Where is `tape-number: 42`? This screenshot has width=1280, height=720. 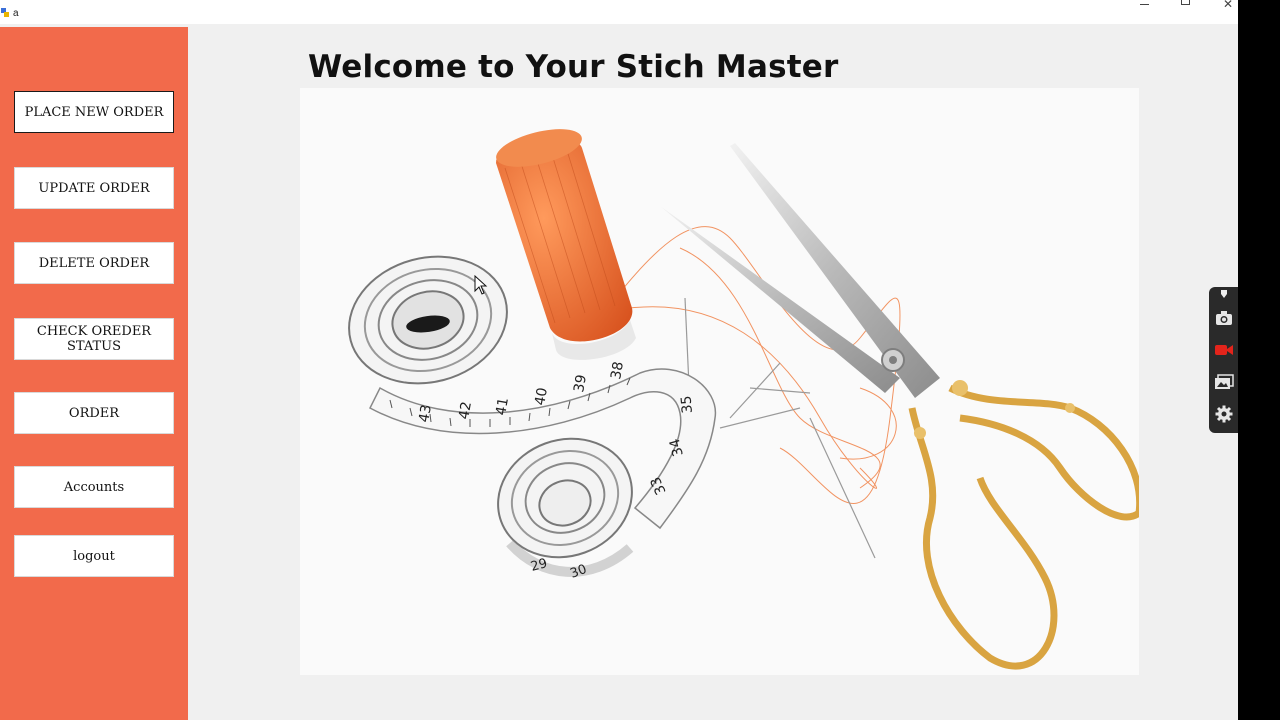 tape-number: 42 is located at coordinates (465, 410).